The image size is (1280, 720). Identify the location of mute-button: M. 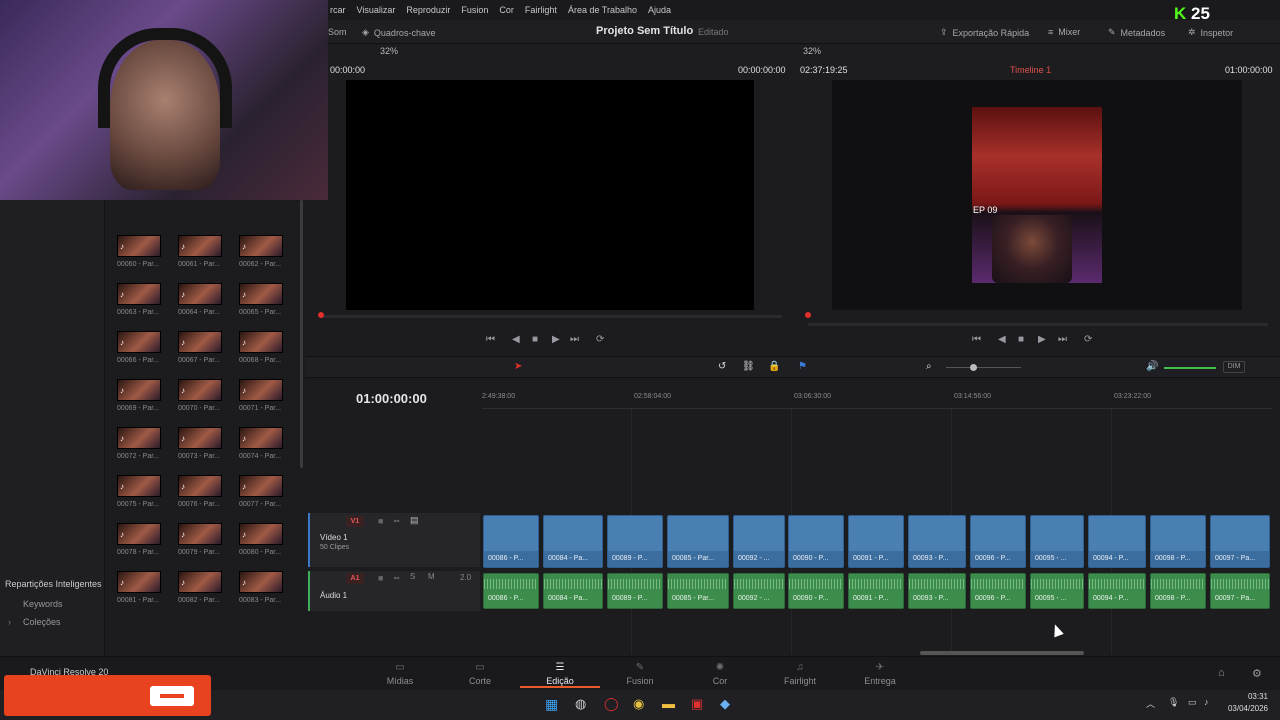
(431, 576).